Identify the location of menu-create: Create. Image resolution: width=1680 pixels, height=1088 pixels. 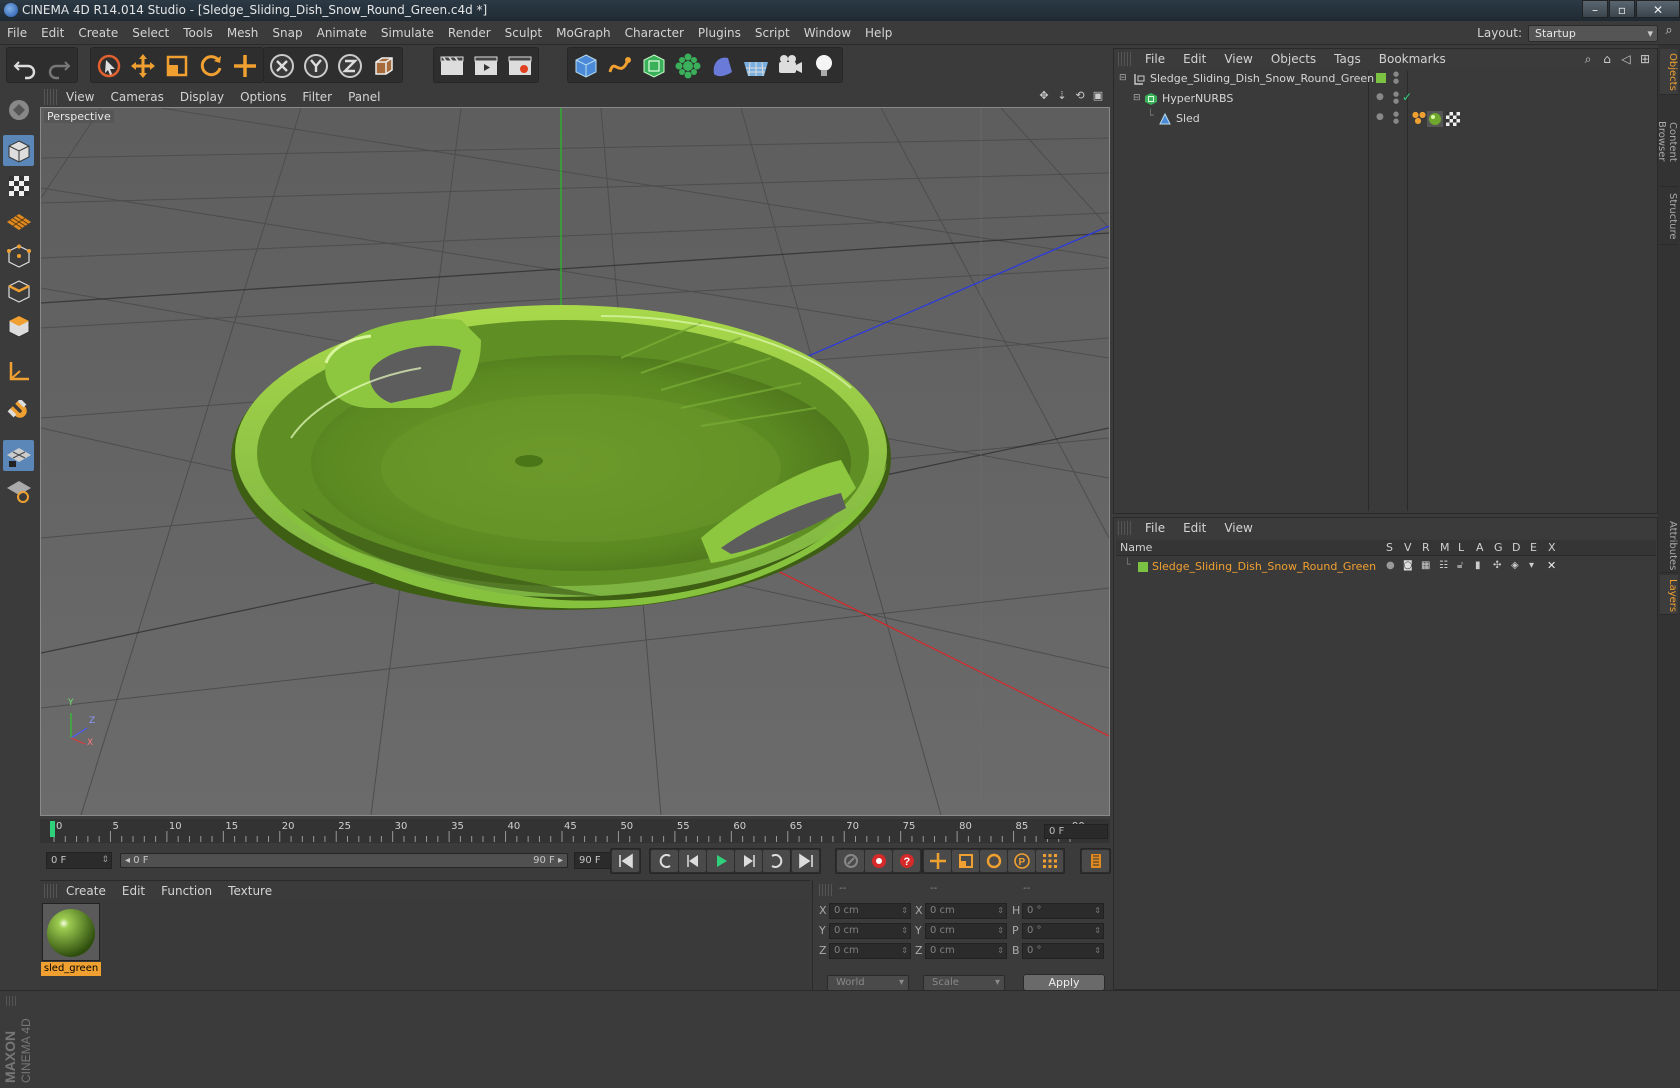
(98, 33).